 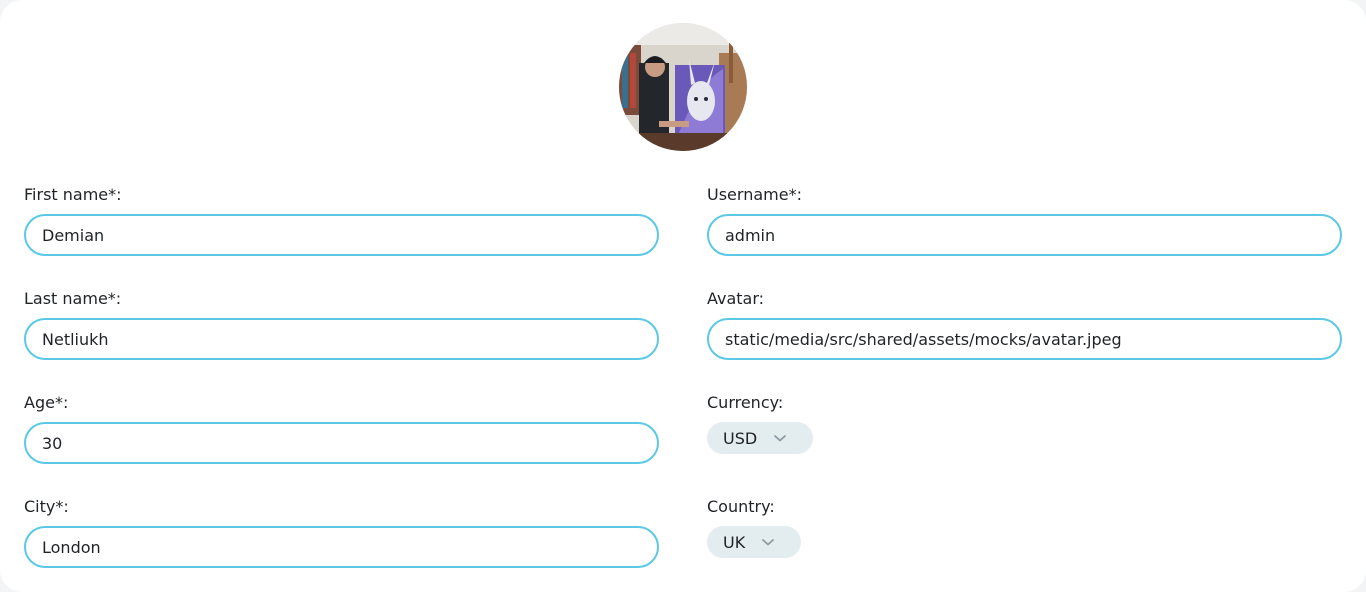 I want to click on avatar-label: Avatar:, so click(x=736, y=298).